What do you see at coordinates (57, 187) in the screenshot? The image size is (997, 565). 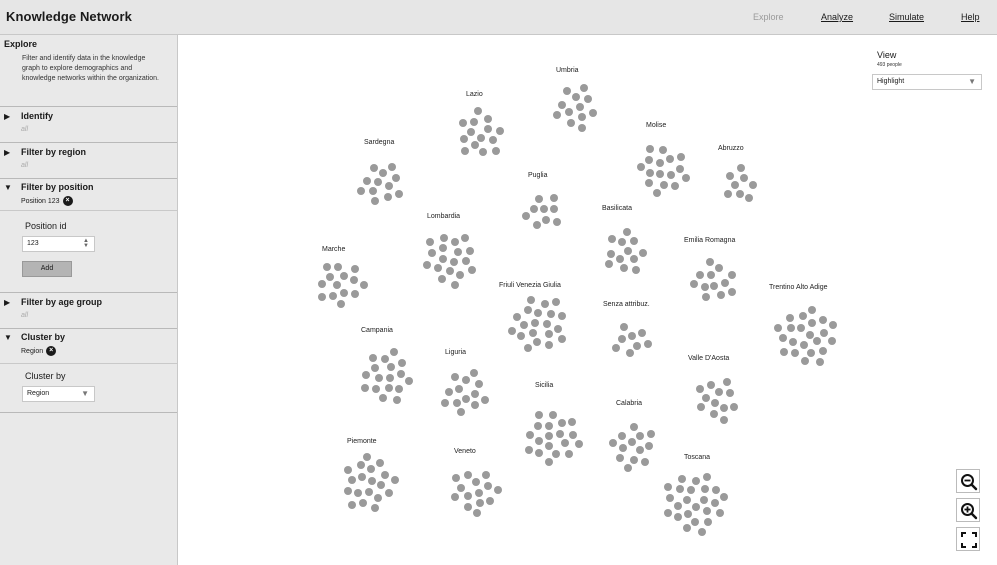 I see `section-position-title: Filter by position` at bounding box center [57, 187].